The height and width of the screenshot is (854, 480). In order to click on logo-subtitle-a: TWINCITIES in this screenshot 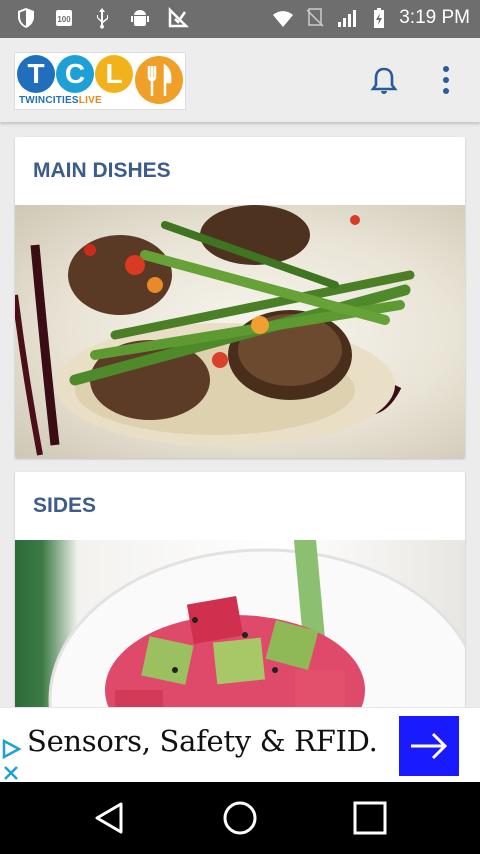, I will do `click(49, 100)`.